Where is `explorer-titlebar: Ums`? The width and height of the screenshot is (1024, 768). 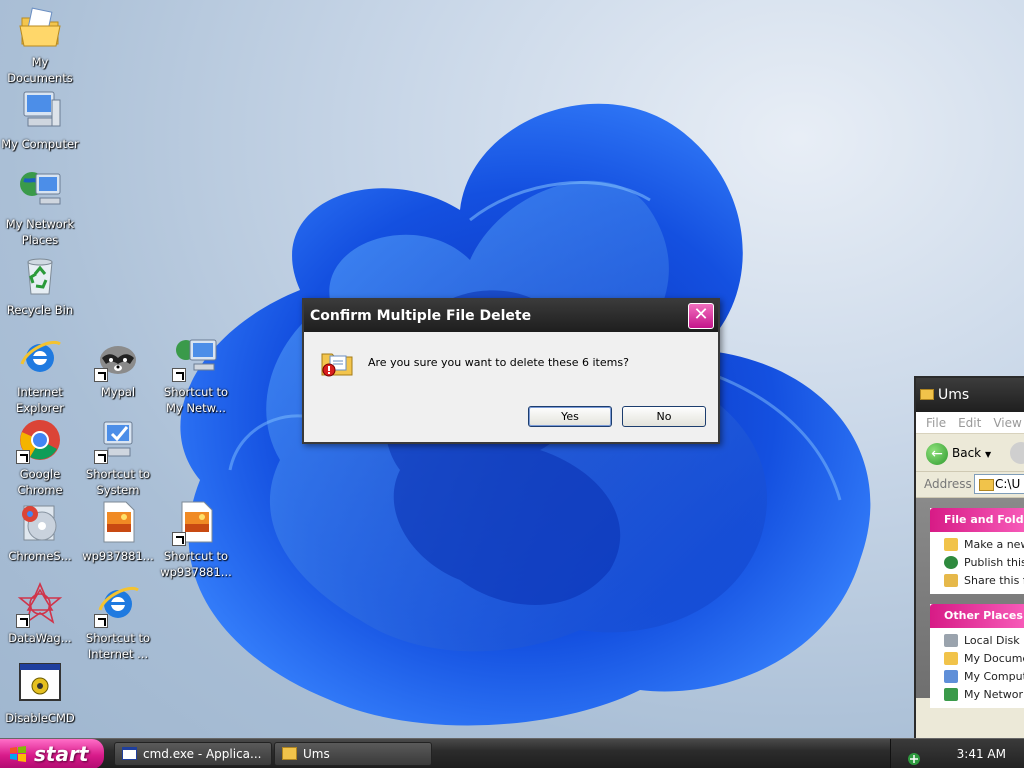 explorer-titlebar: Ums is located at coordinates (970, 395).